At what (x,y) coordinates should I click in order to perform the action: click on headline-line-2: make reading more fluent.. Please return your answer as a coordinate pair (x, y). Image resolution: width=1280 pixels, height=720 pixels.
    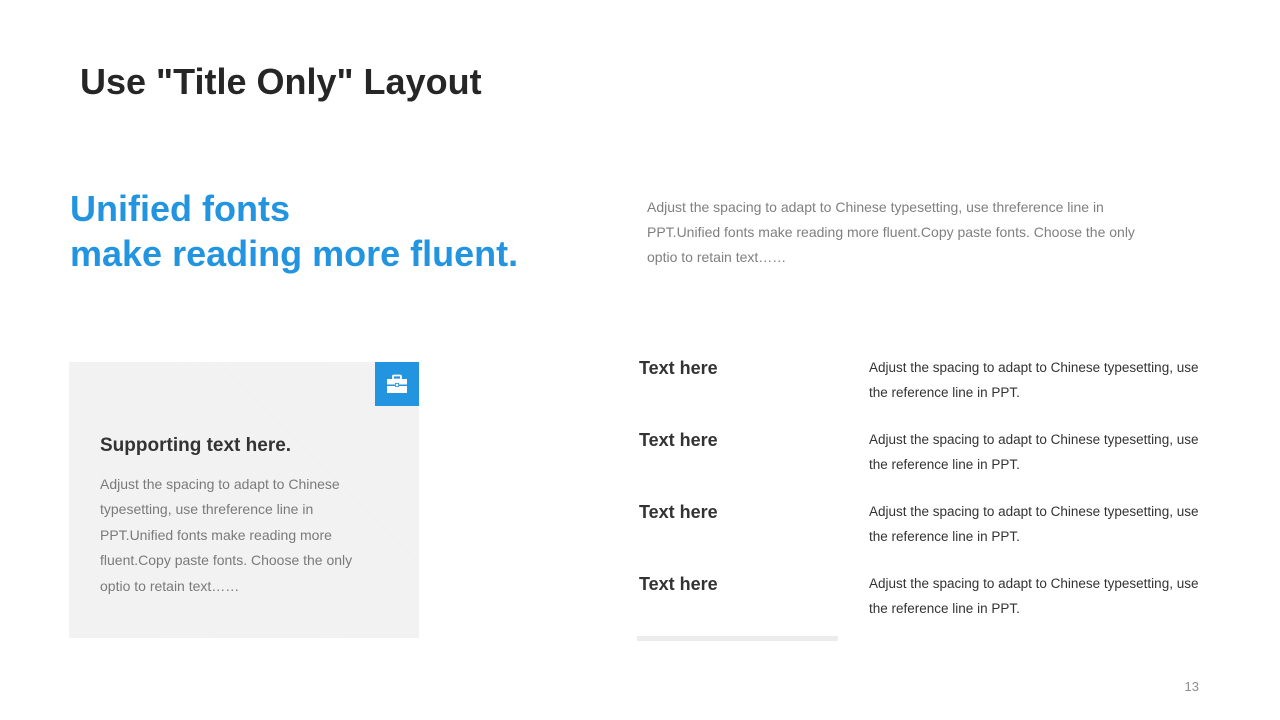
    Looking at the image, I should click on (294, 253).